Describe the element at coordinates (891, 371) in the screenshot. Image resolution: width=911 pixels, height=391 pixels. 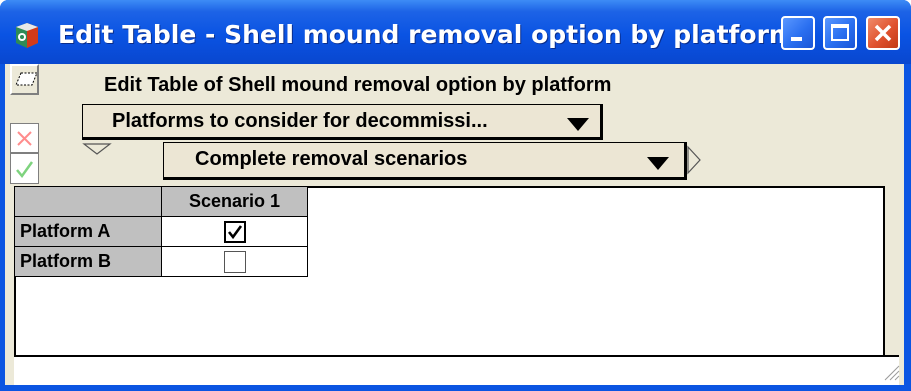
I see `resize-grip-icon` at that location.